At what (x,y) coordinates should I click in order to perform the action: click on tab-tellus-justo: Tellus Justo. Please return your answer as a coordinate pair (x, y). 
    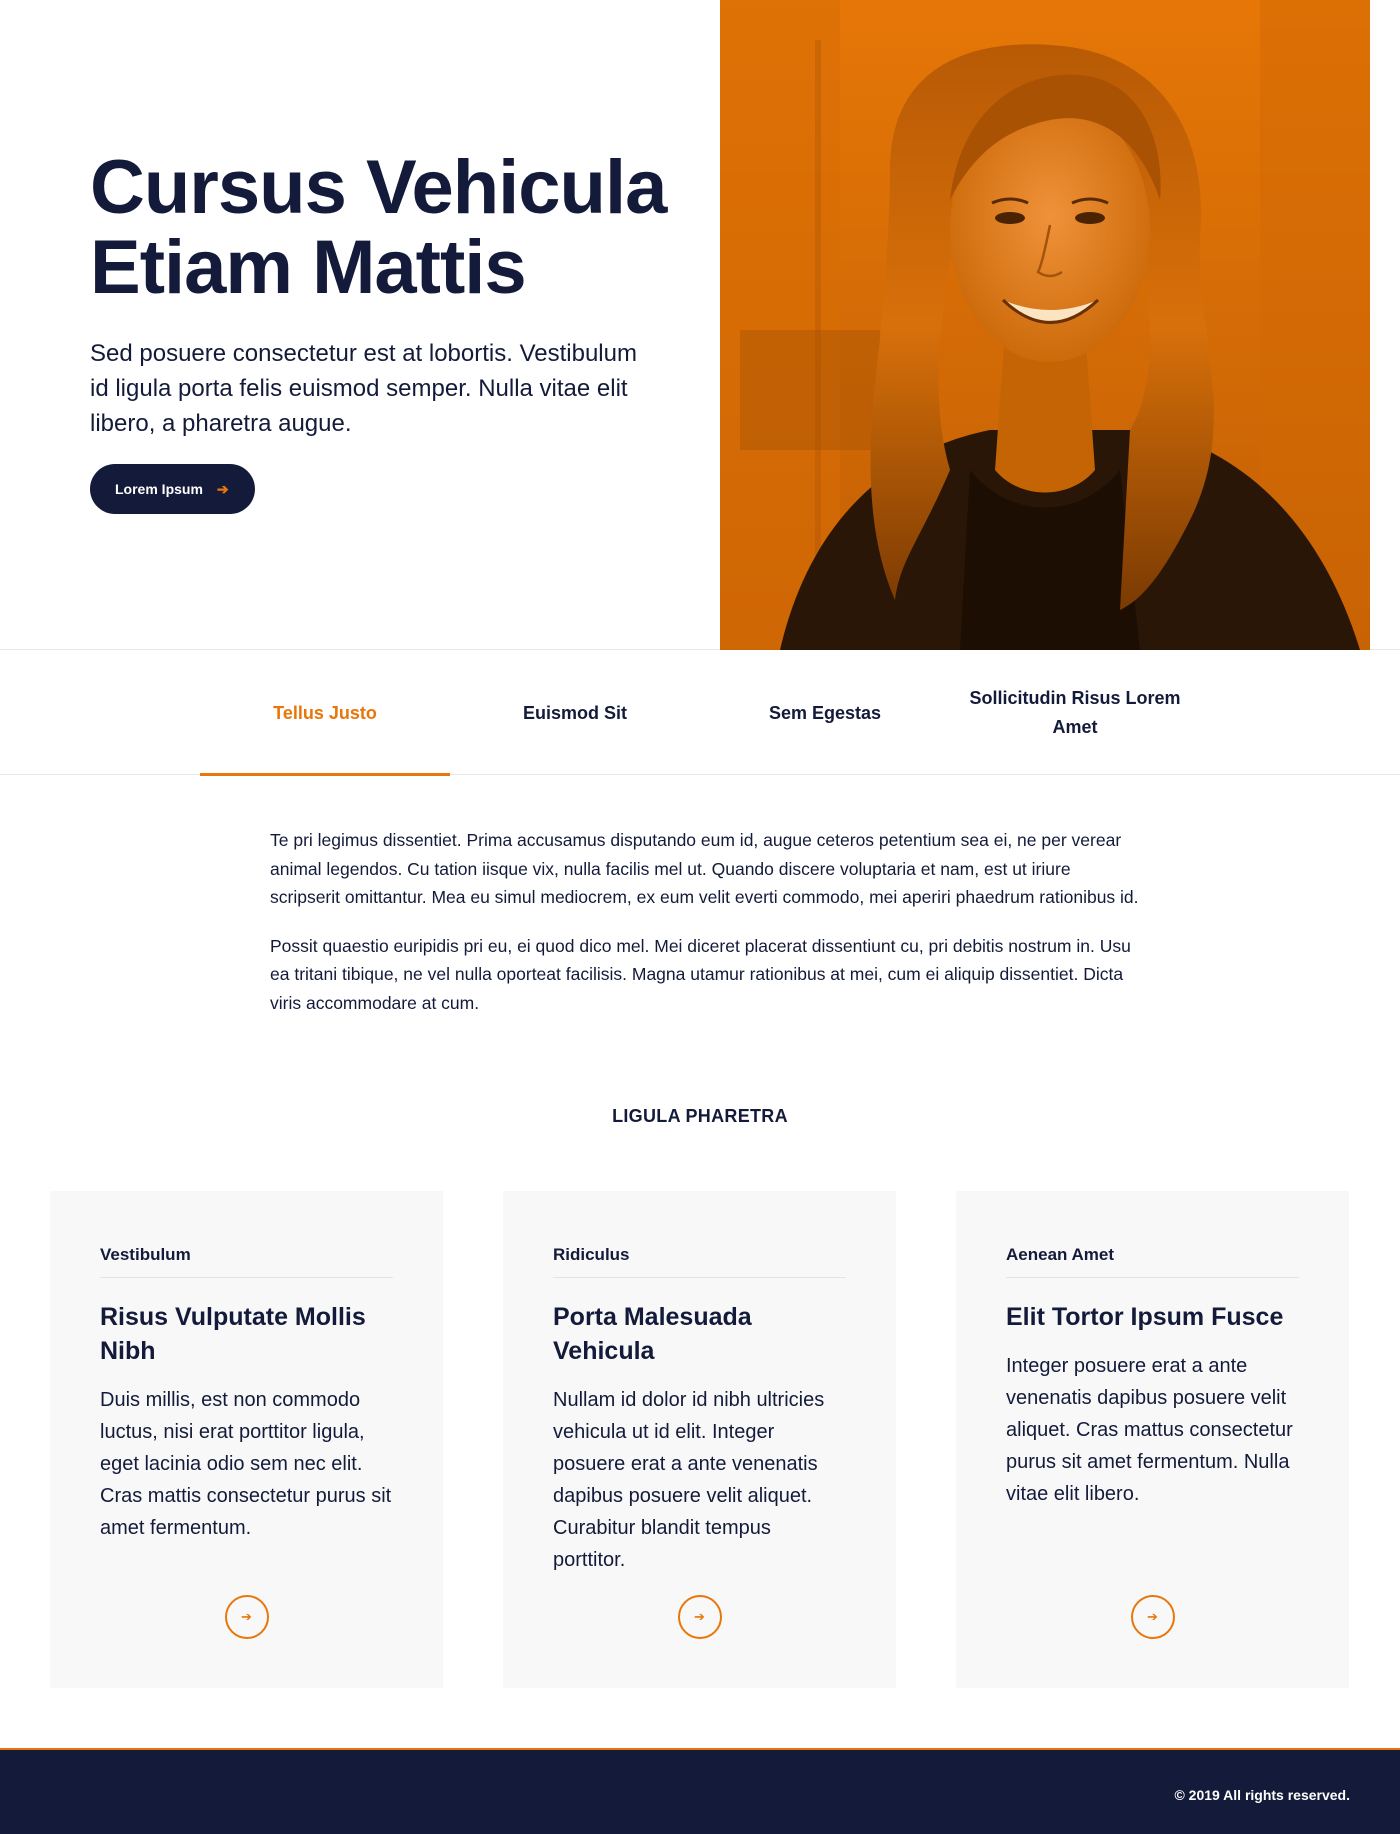
    Looking at the image, I should click on (325, 713).